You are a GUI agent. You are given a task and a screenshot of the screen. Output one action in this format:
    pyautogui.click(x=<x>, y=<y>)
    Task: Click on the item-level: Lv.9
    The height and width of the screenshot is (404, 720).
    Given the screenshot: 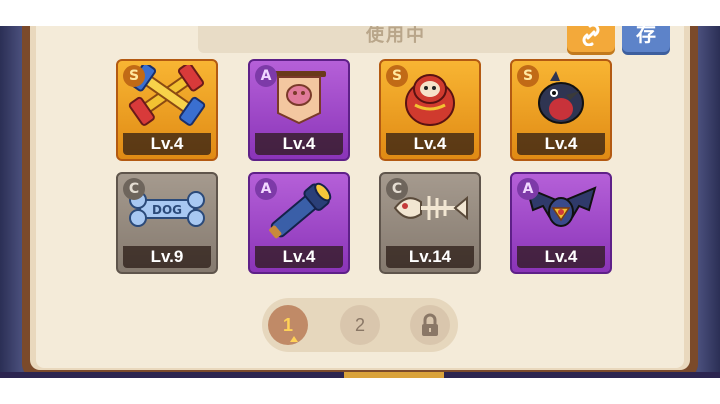 What is the action you would take?
    pyautogui.click(x=167, y=257)
    